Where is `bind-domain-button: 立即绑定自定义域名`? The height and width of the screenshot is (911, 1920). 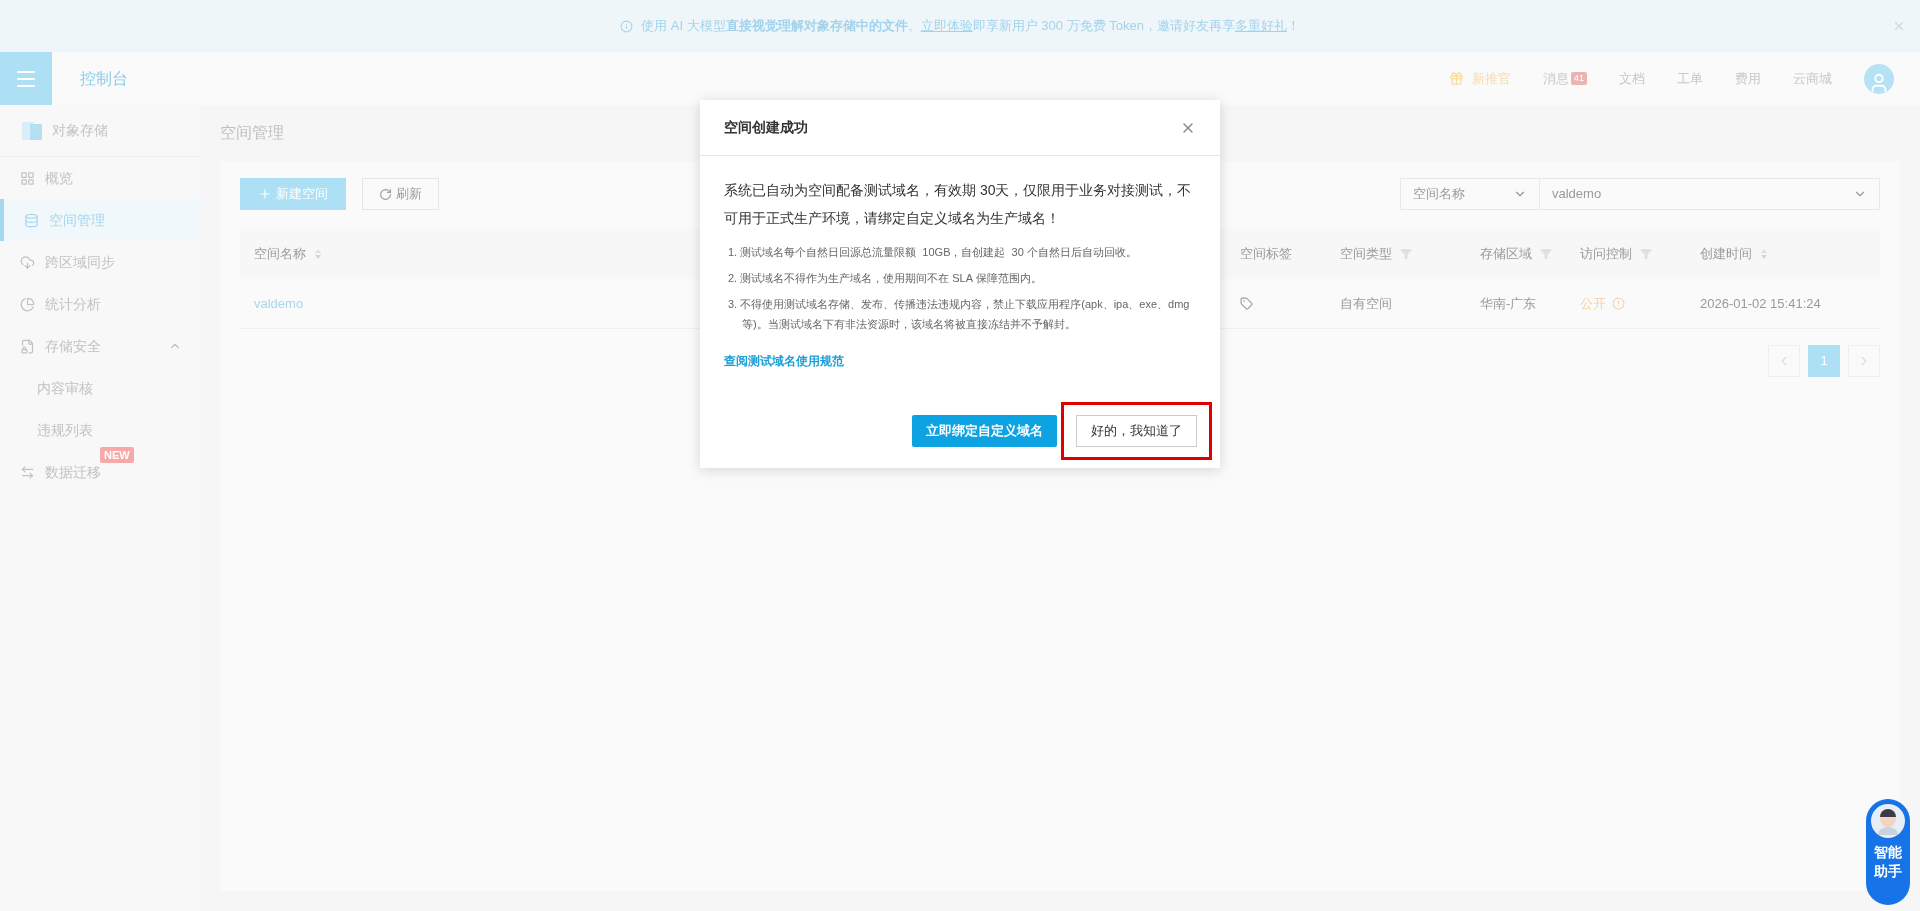
bind-domain-button: 立即绑定自定义域名 is located at coordinates (984, 431).